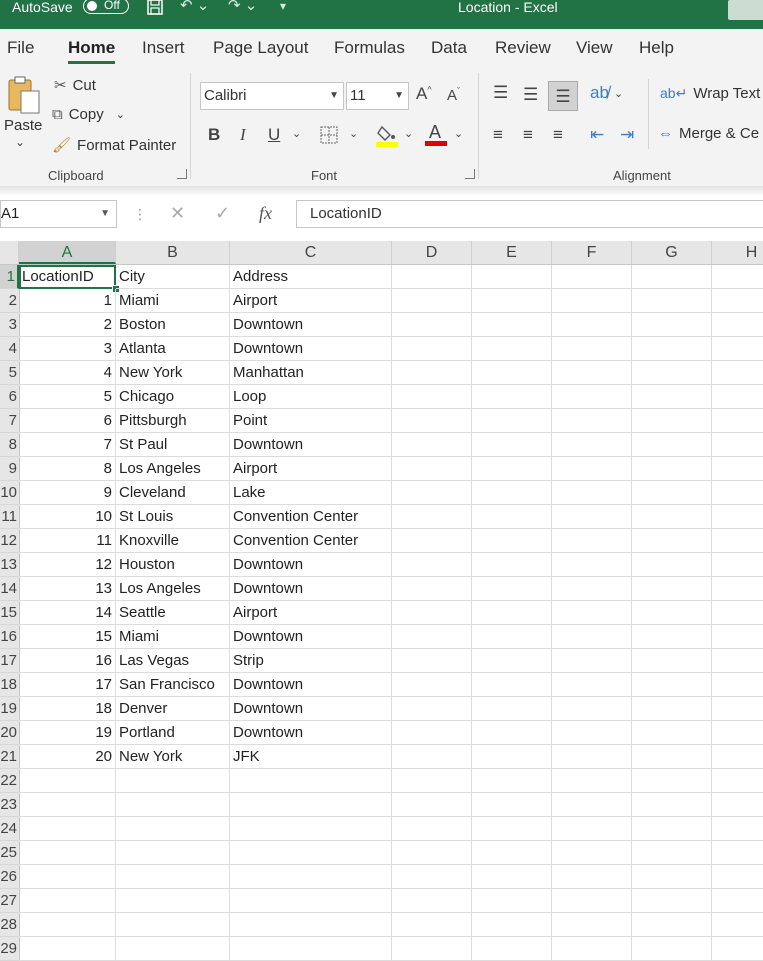 Image resolution: width=763 pixels, height=961 pixels. What do you see at coordinates (737, 397) in the screenshot?
I see `cell-h6` at bounding box center [737, 397].